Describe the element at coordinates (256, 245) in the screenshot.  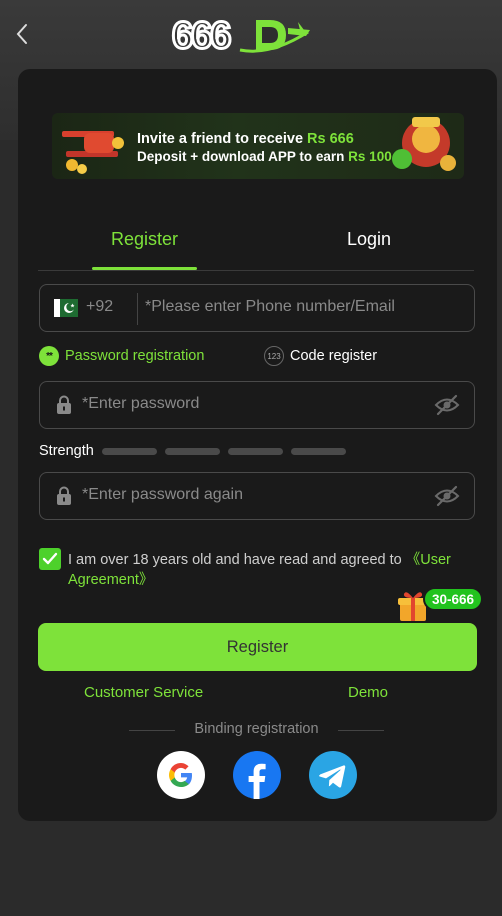
I see `auth-tabs: Register Login` at that location.